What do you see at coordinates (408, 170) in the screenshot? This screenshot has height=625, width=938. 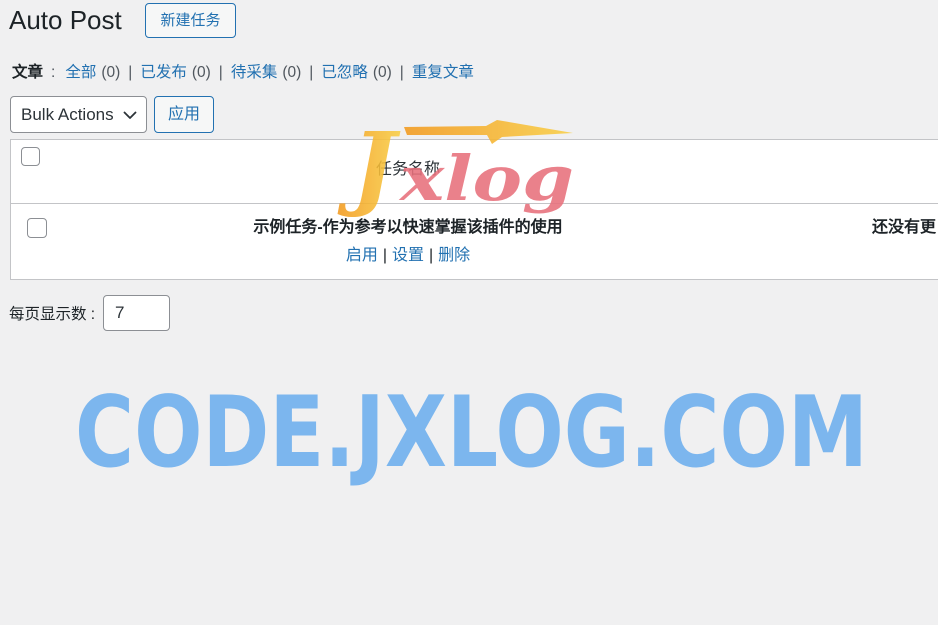 I see `column-header-task-name: 任务名称` at bounding box center [408, 170].